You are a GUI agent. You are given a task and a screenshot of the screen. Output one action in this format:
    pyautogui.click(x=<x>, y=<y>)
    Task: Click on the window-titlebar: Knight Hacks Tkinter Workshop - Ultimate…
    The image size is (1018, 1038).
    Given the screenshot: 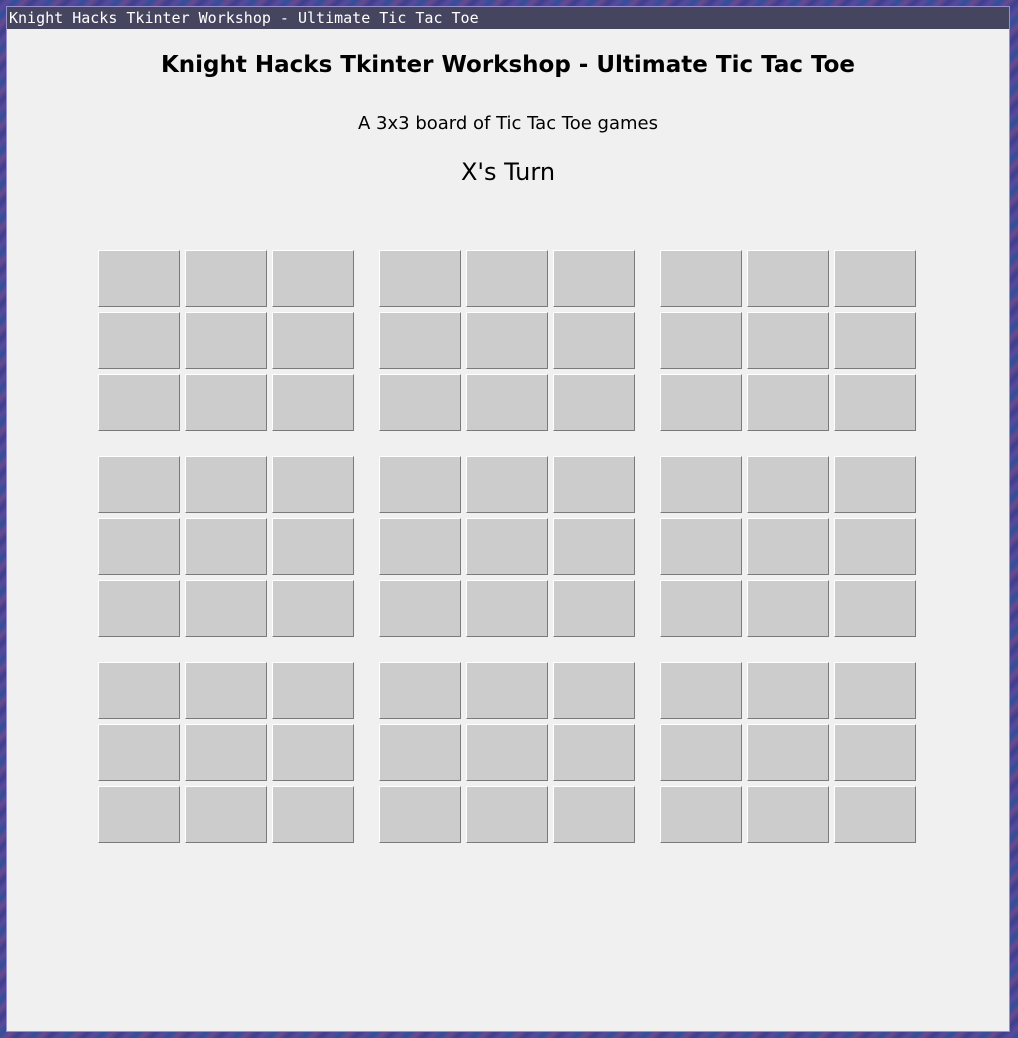 What is the action you would take?
    pyautogui.click(x=508, y=18)
    